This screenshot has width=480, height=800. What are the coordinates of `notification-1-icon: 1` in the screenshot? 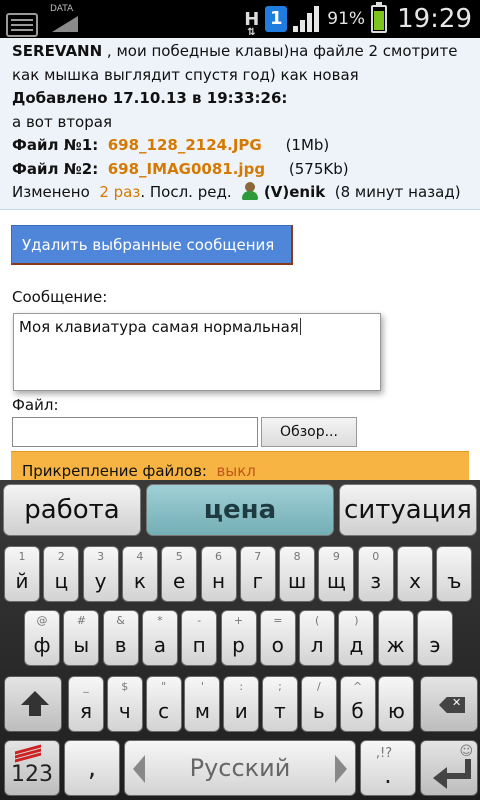 It's located at (276, 19).